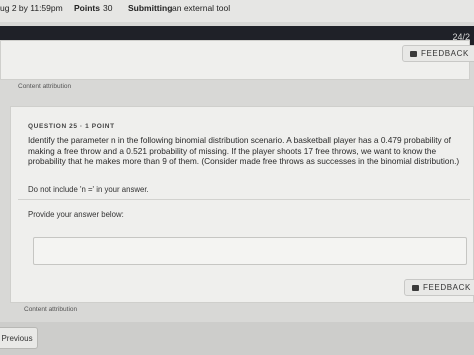 This screenshot has height=355, width=474. Describe the element at coordinates (88, 189) in the screenshot. I see `question-note: Do not include 'n =' in your answer.` at that location.